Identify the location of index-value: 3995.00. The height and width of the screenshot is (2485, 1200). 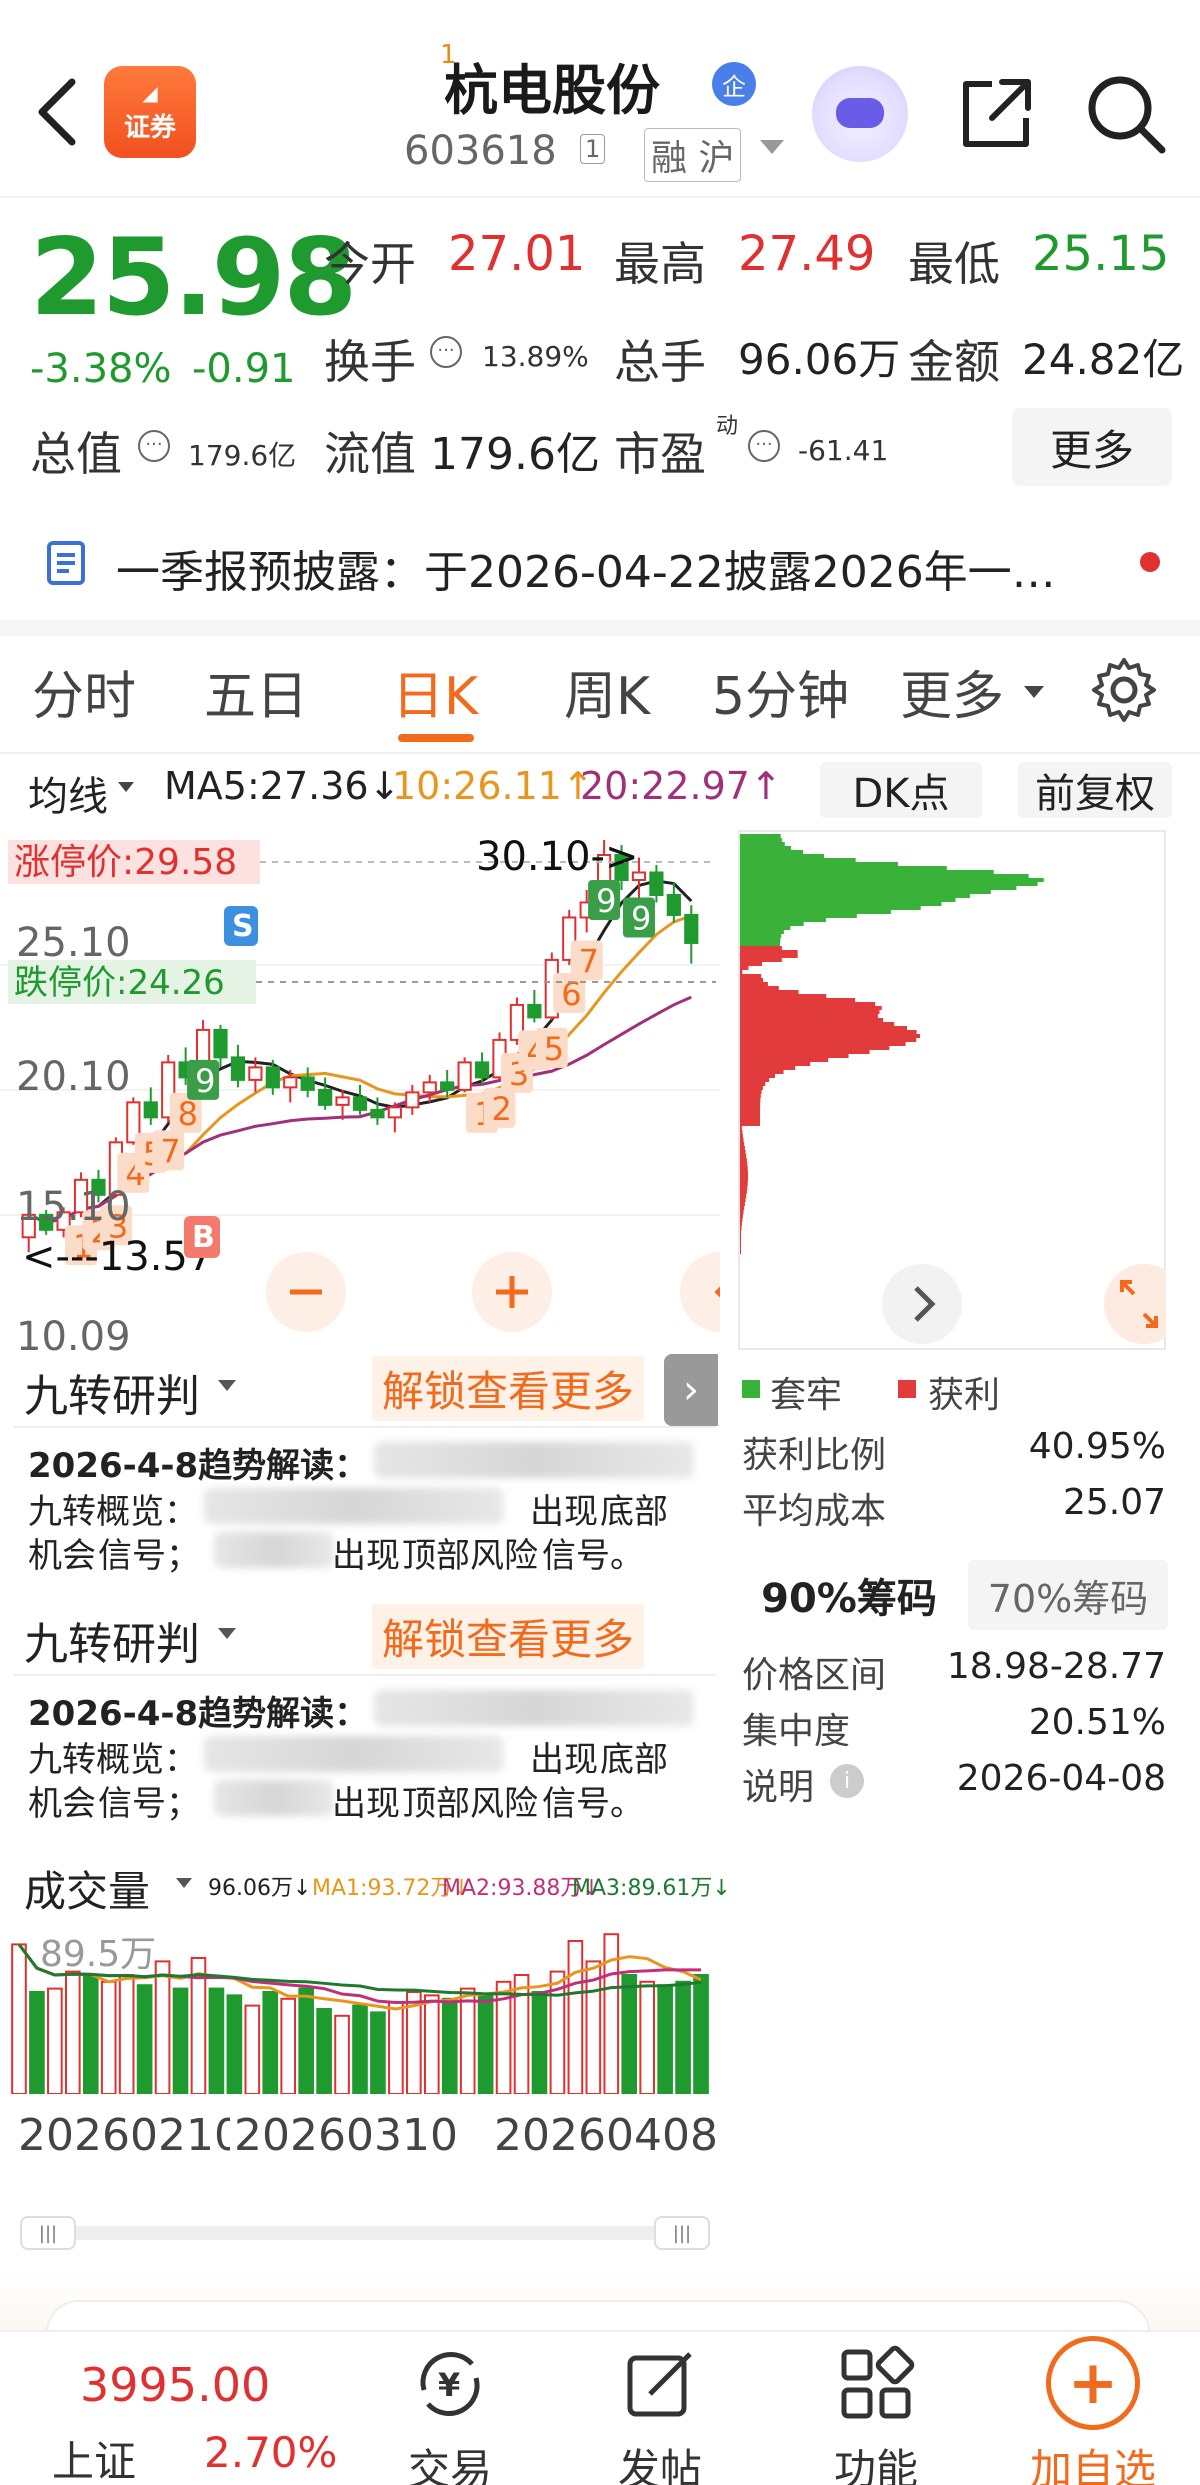
(175, 2385).